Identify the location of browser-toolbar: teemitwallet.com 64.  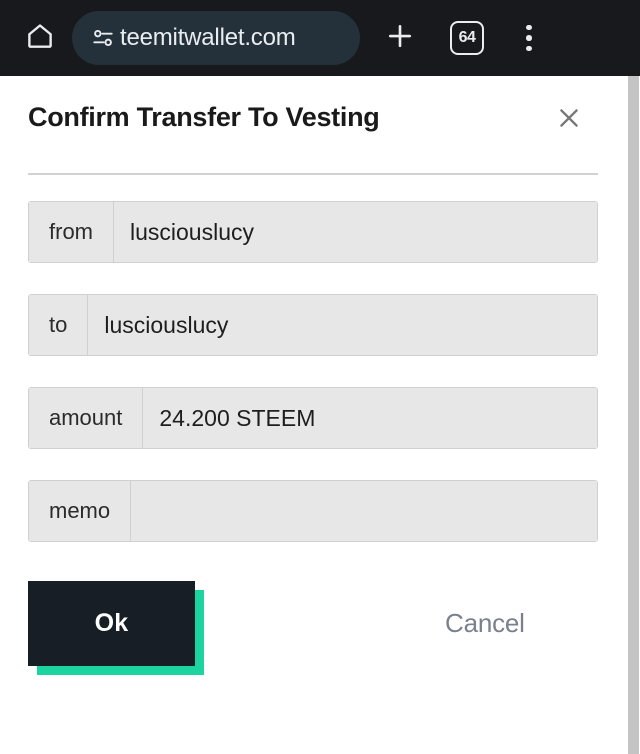
(320, 38).